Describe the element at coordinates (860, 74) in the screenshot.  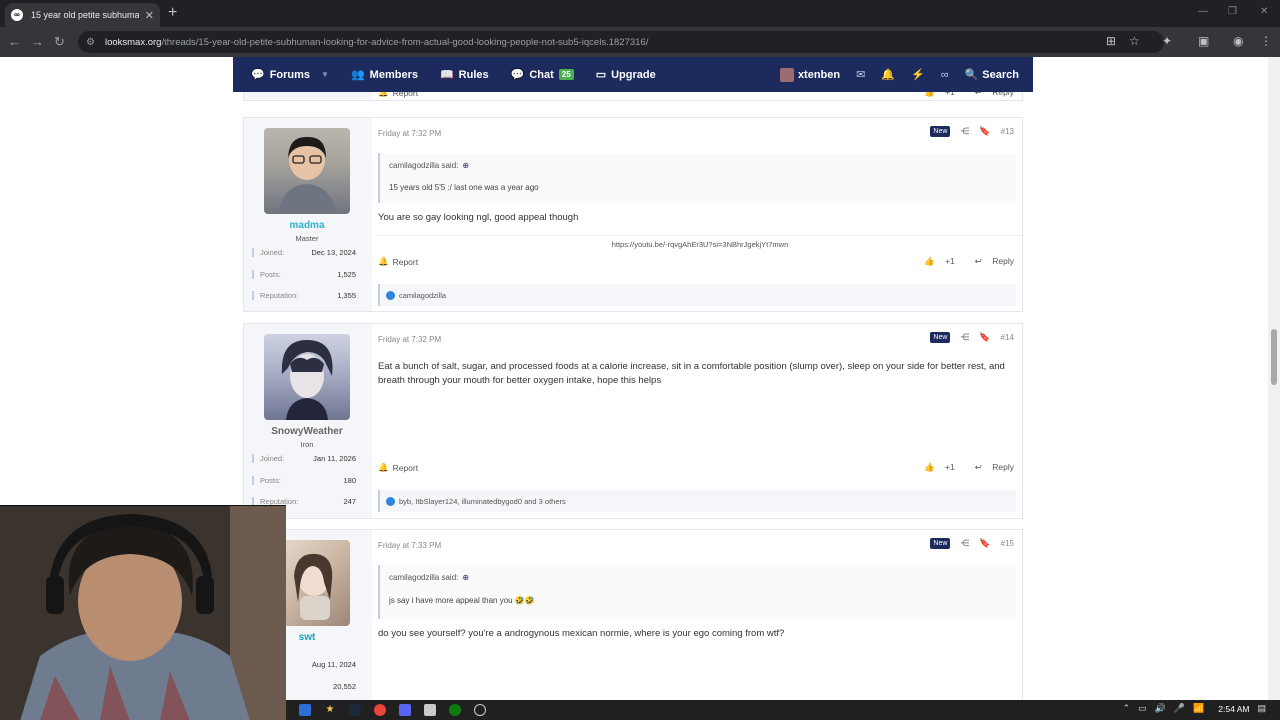
I see `inbox-icon: ✉` at that location.